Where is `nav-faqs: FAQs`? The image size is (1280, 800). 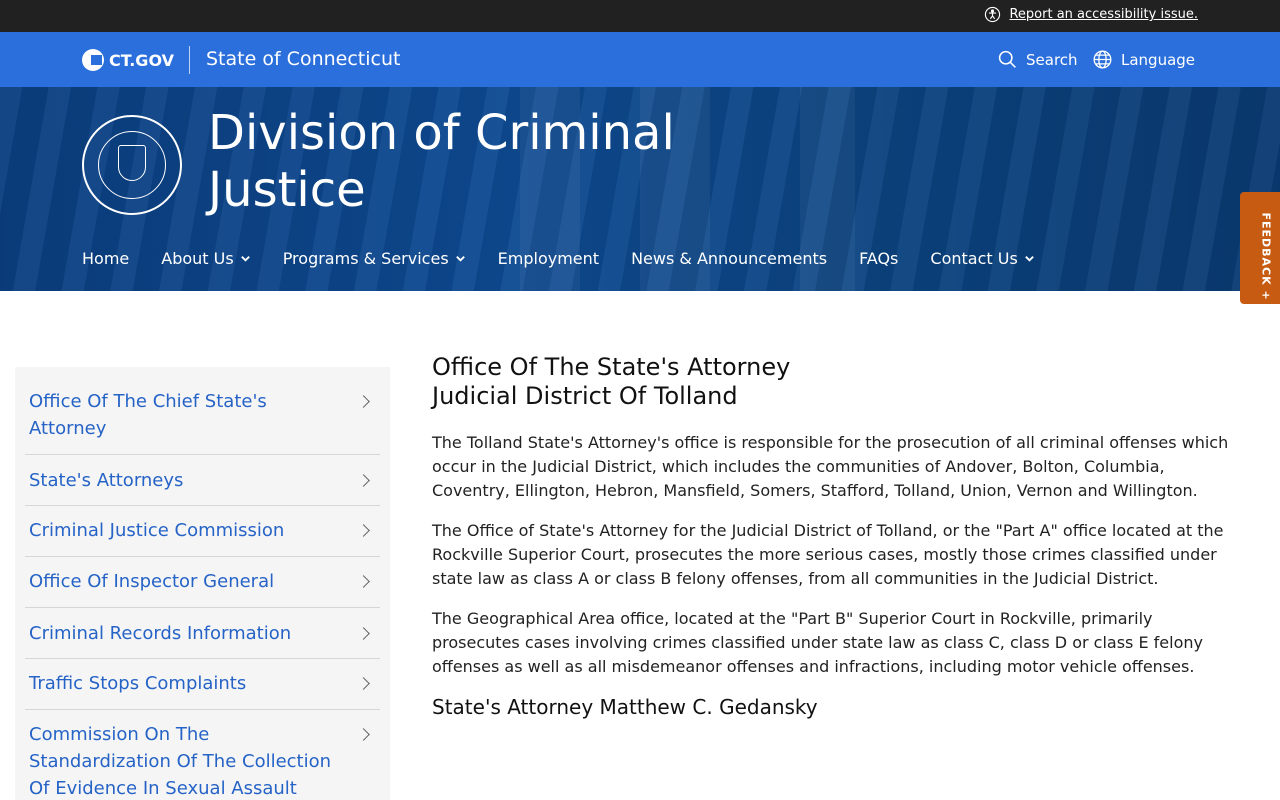 nav-faqs: FAQs is located at coordinates (878, 258).